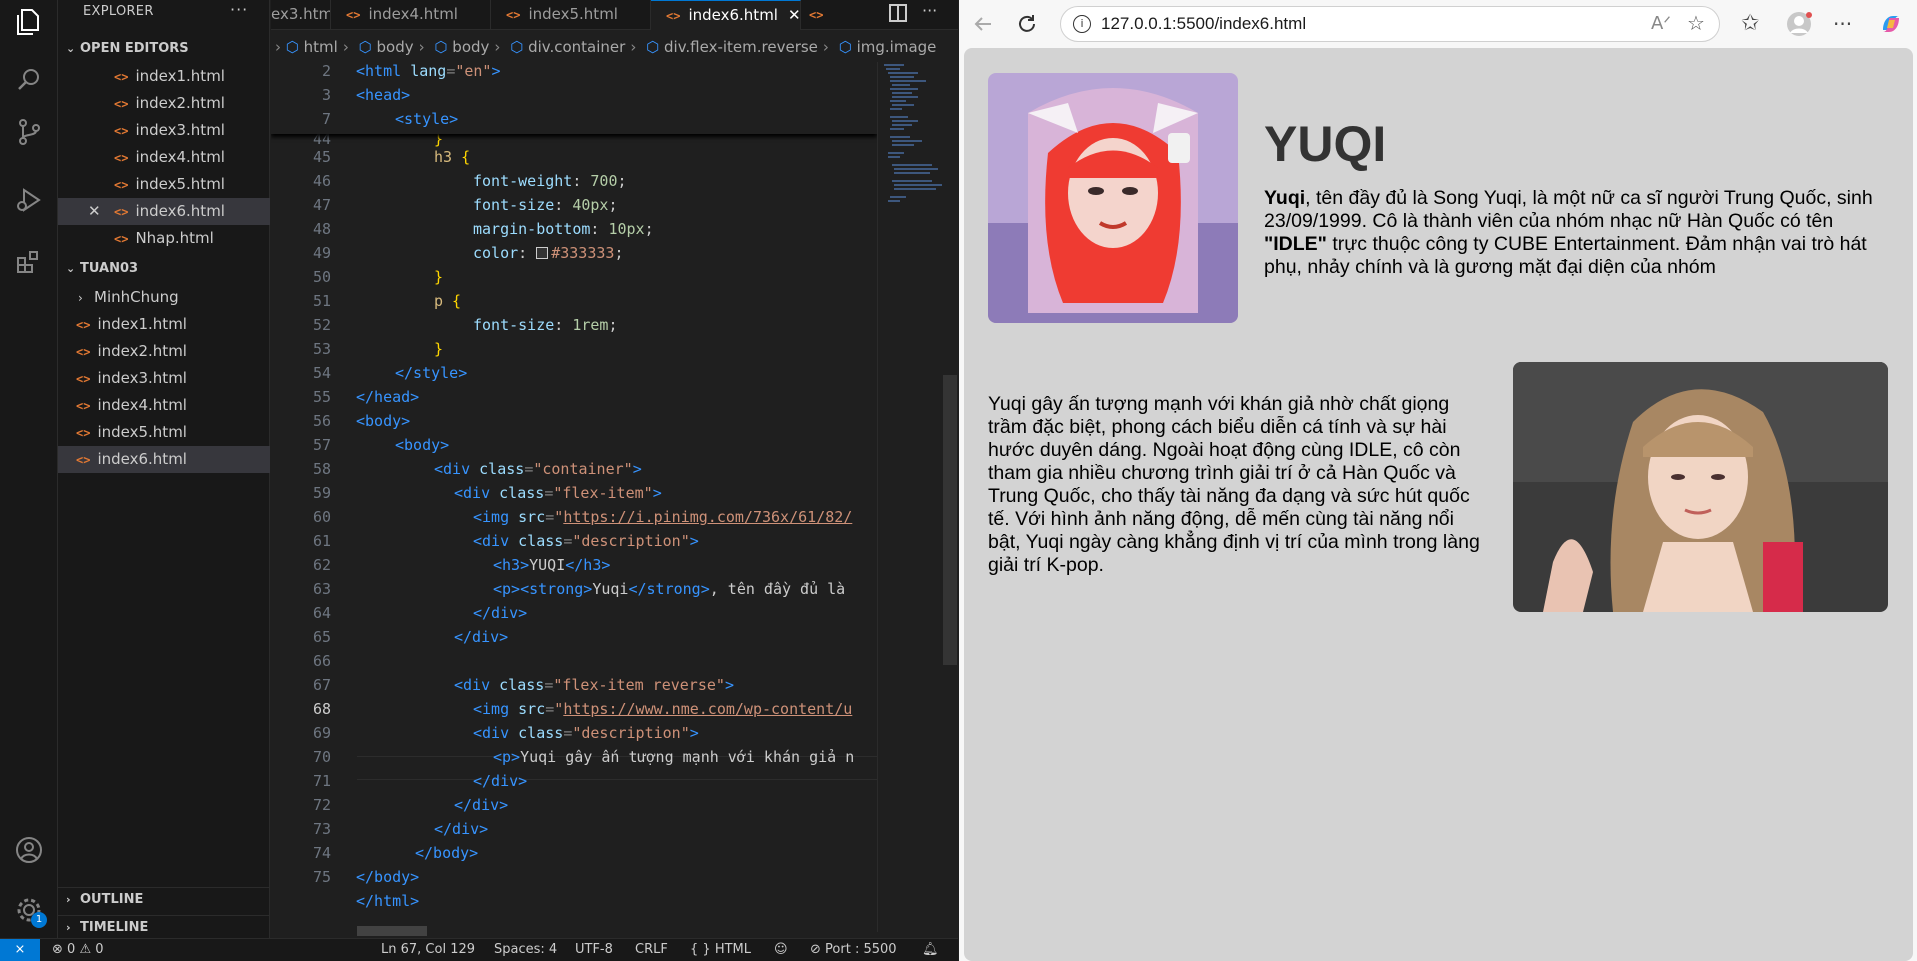 The image size is (1917, 961). I want to click on line-number-current: 68, so click(321, 709).